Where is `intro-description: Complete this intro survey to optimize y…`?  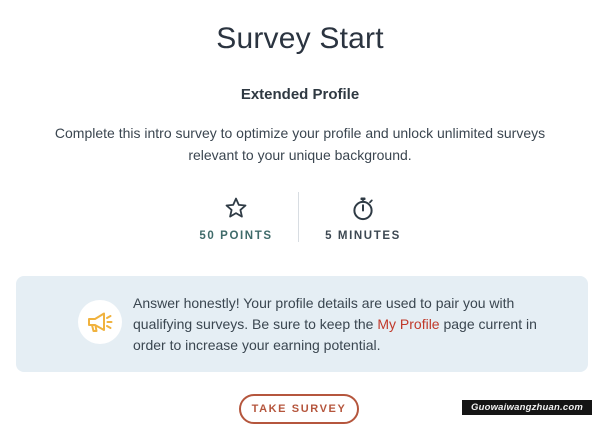
intro-description: Complete this intro survey to optimize y… is located at coordinates (300, 144).